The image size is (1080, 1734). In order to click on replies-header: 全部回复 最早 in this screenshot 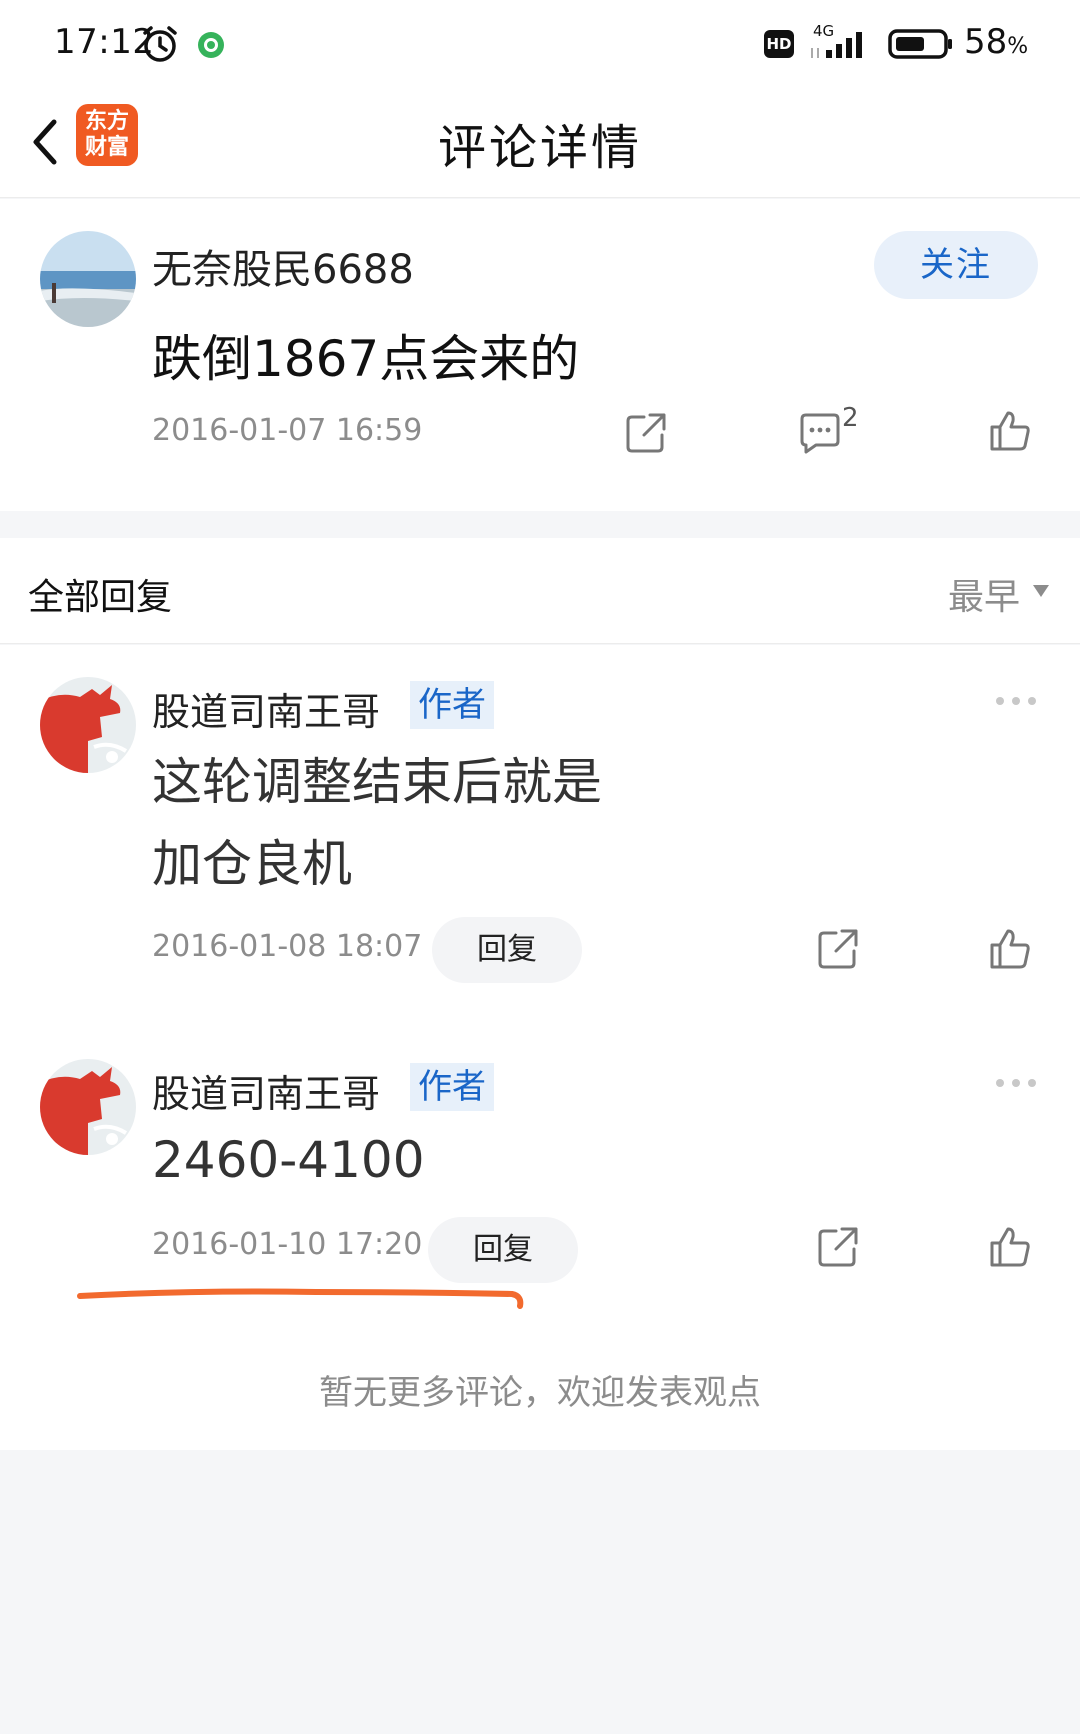, I will do `click(540, 591)`.